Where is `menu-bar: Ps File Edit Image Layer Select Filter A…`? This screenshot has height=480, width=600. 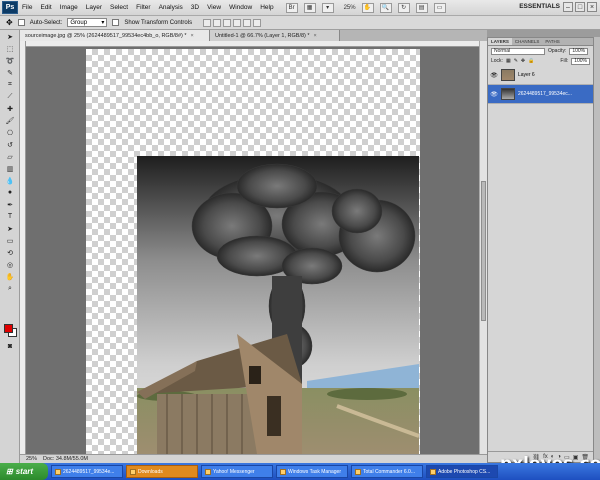
menu-bar: Ps File Edit Image Layer Select Filter A… is located at coordinates (300, 8).